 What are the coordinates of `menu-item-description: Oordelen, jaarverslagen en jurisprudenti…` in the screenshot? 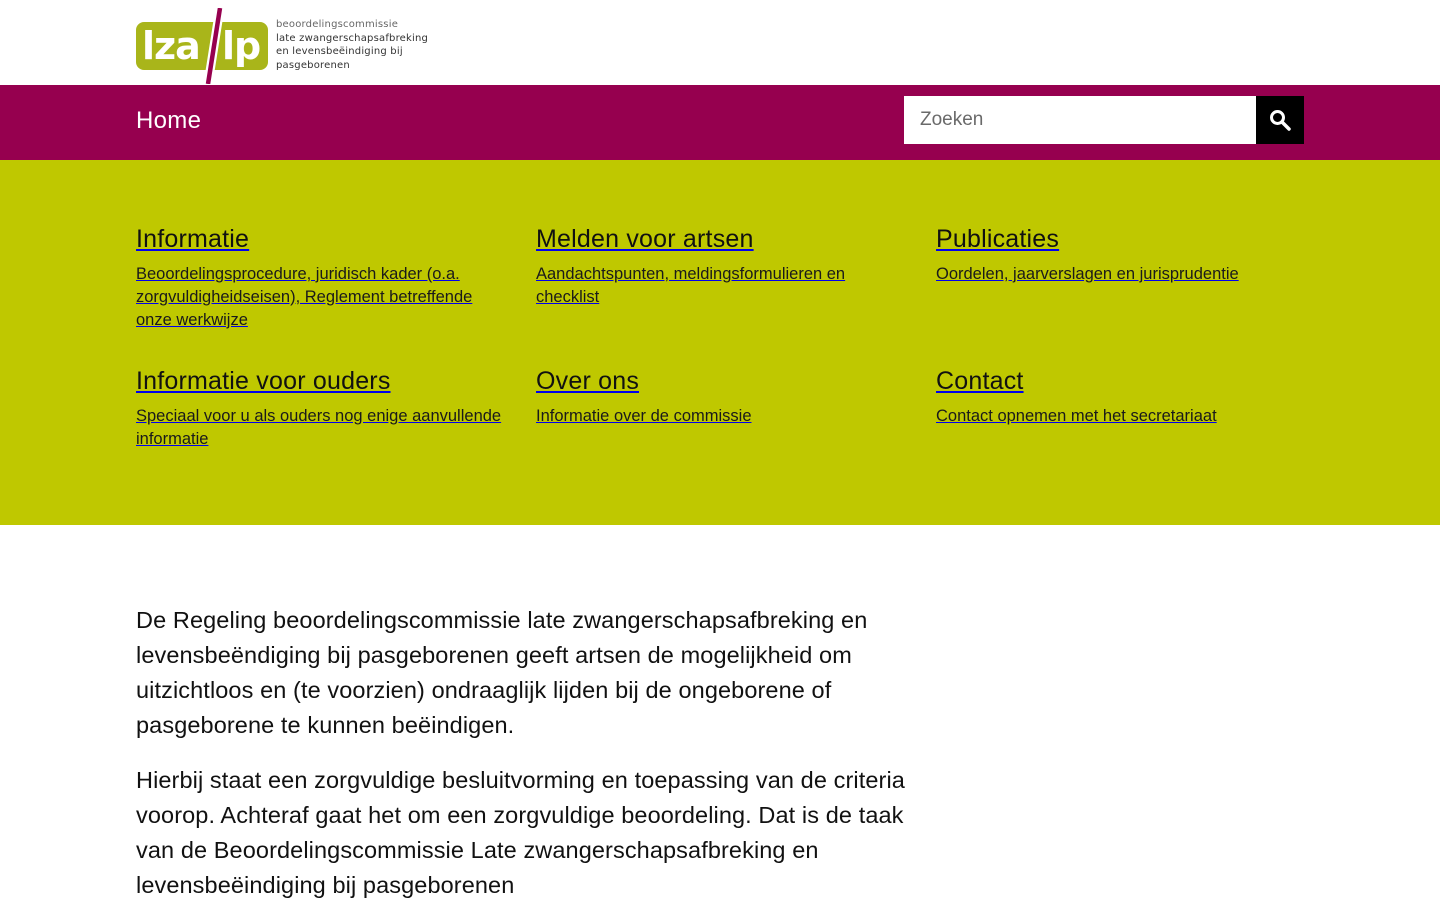 It's located at (1087, 274).